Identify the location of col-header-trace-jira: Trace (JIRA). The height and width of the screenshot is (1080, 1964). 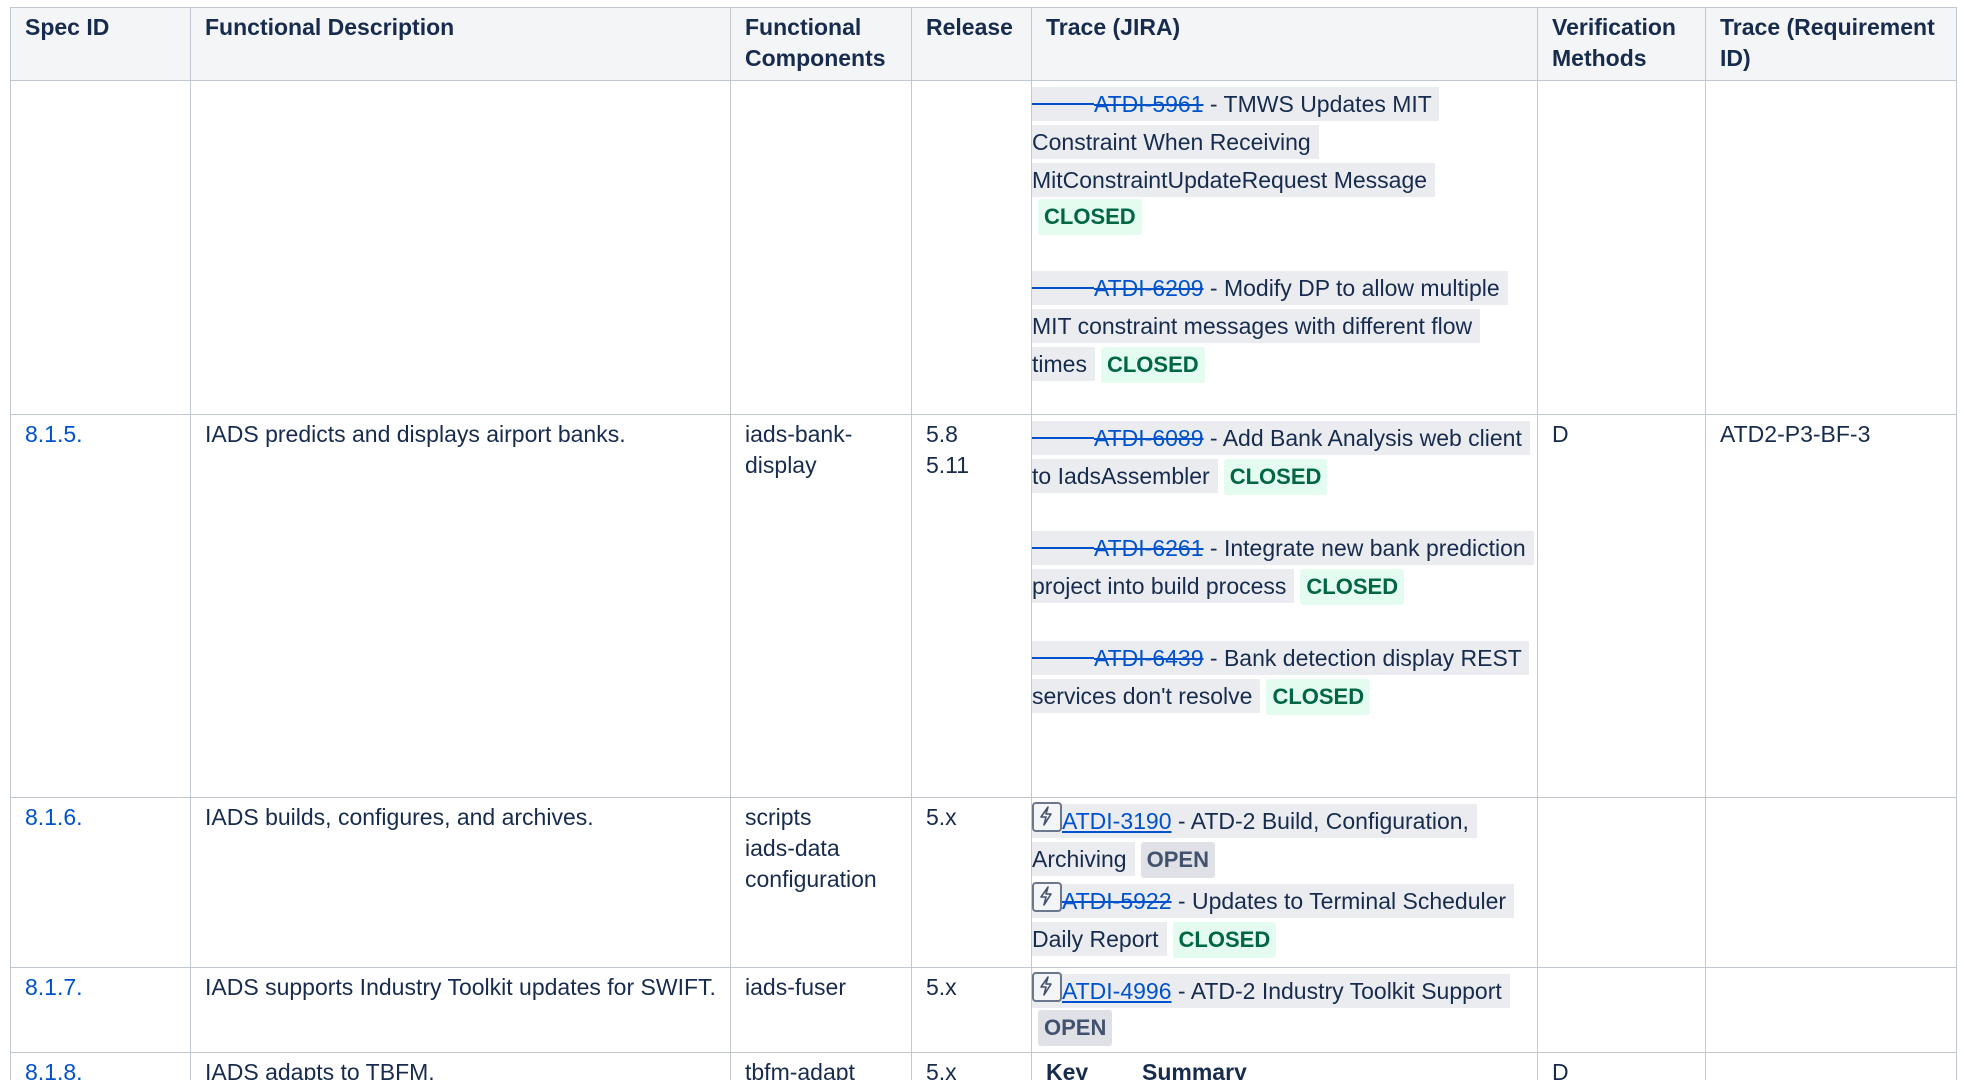
(1284, 44).